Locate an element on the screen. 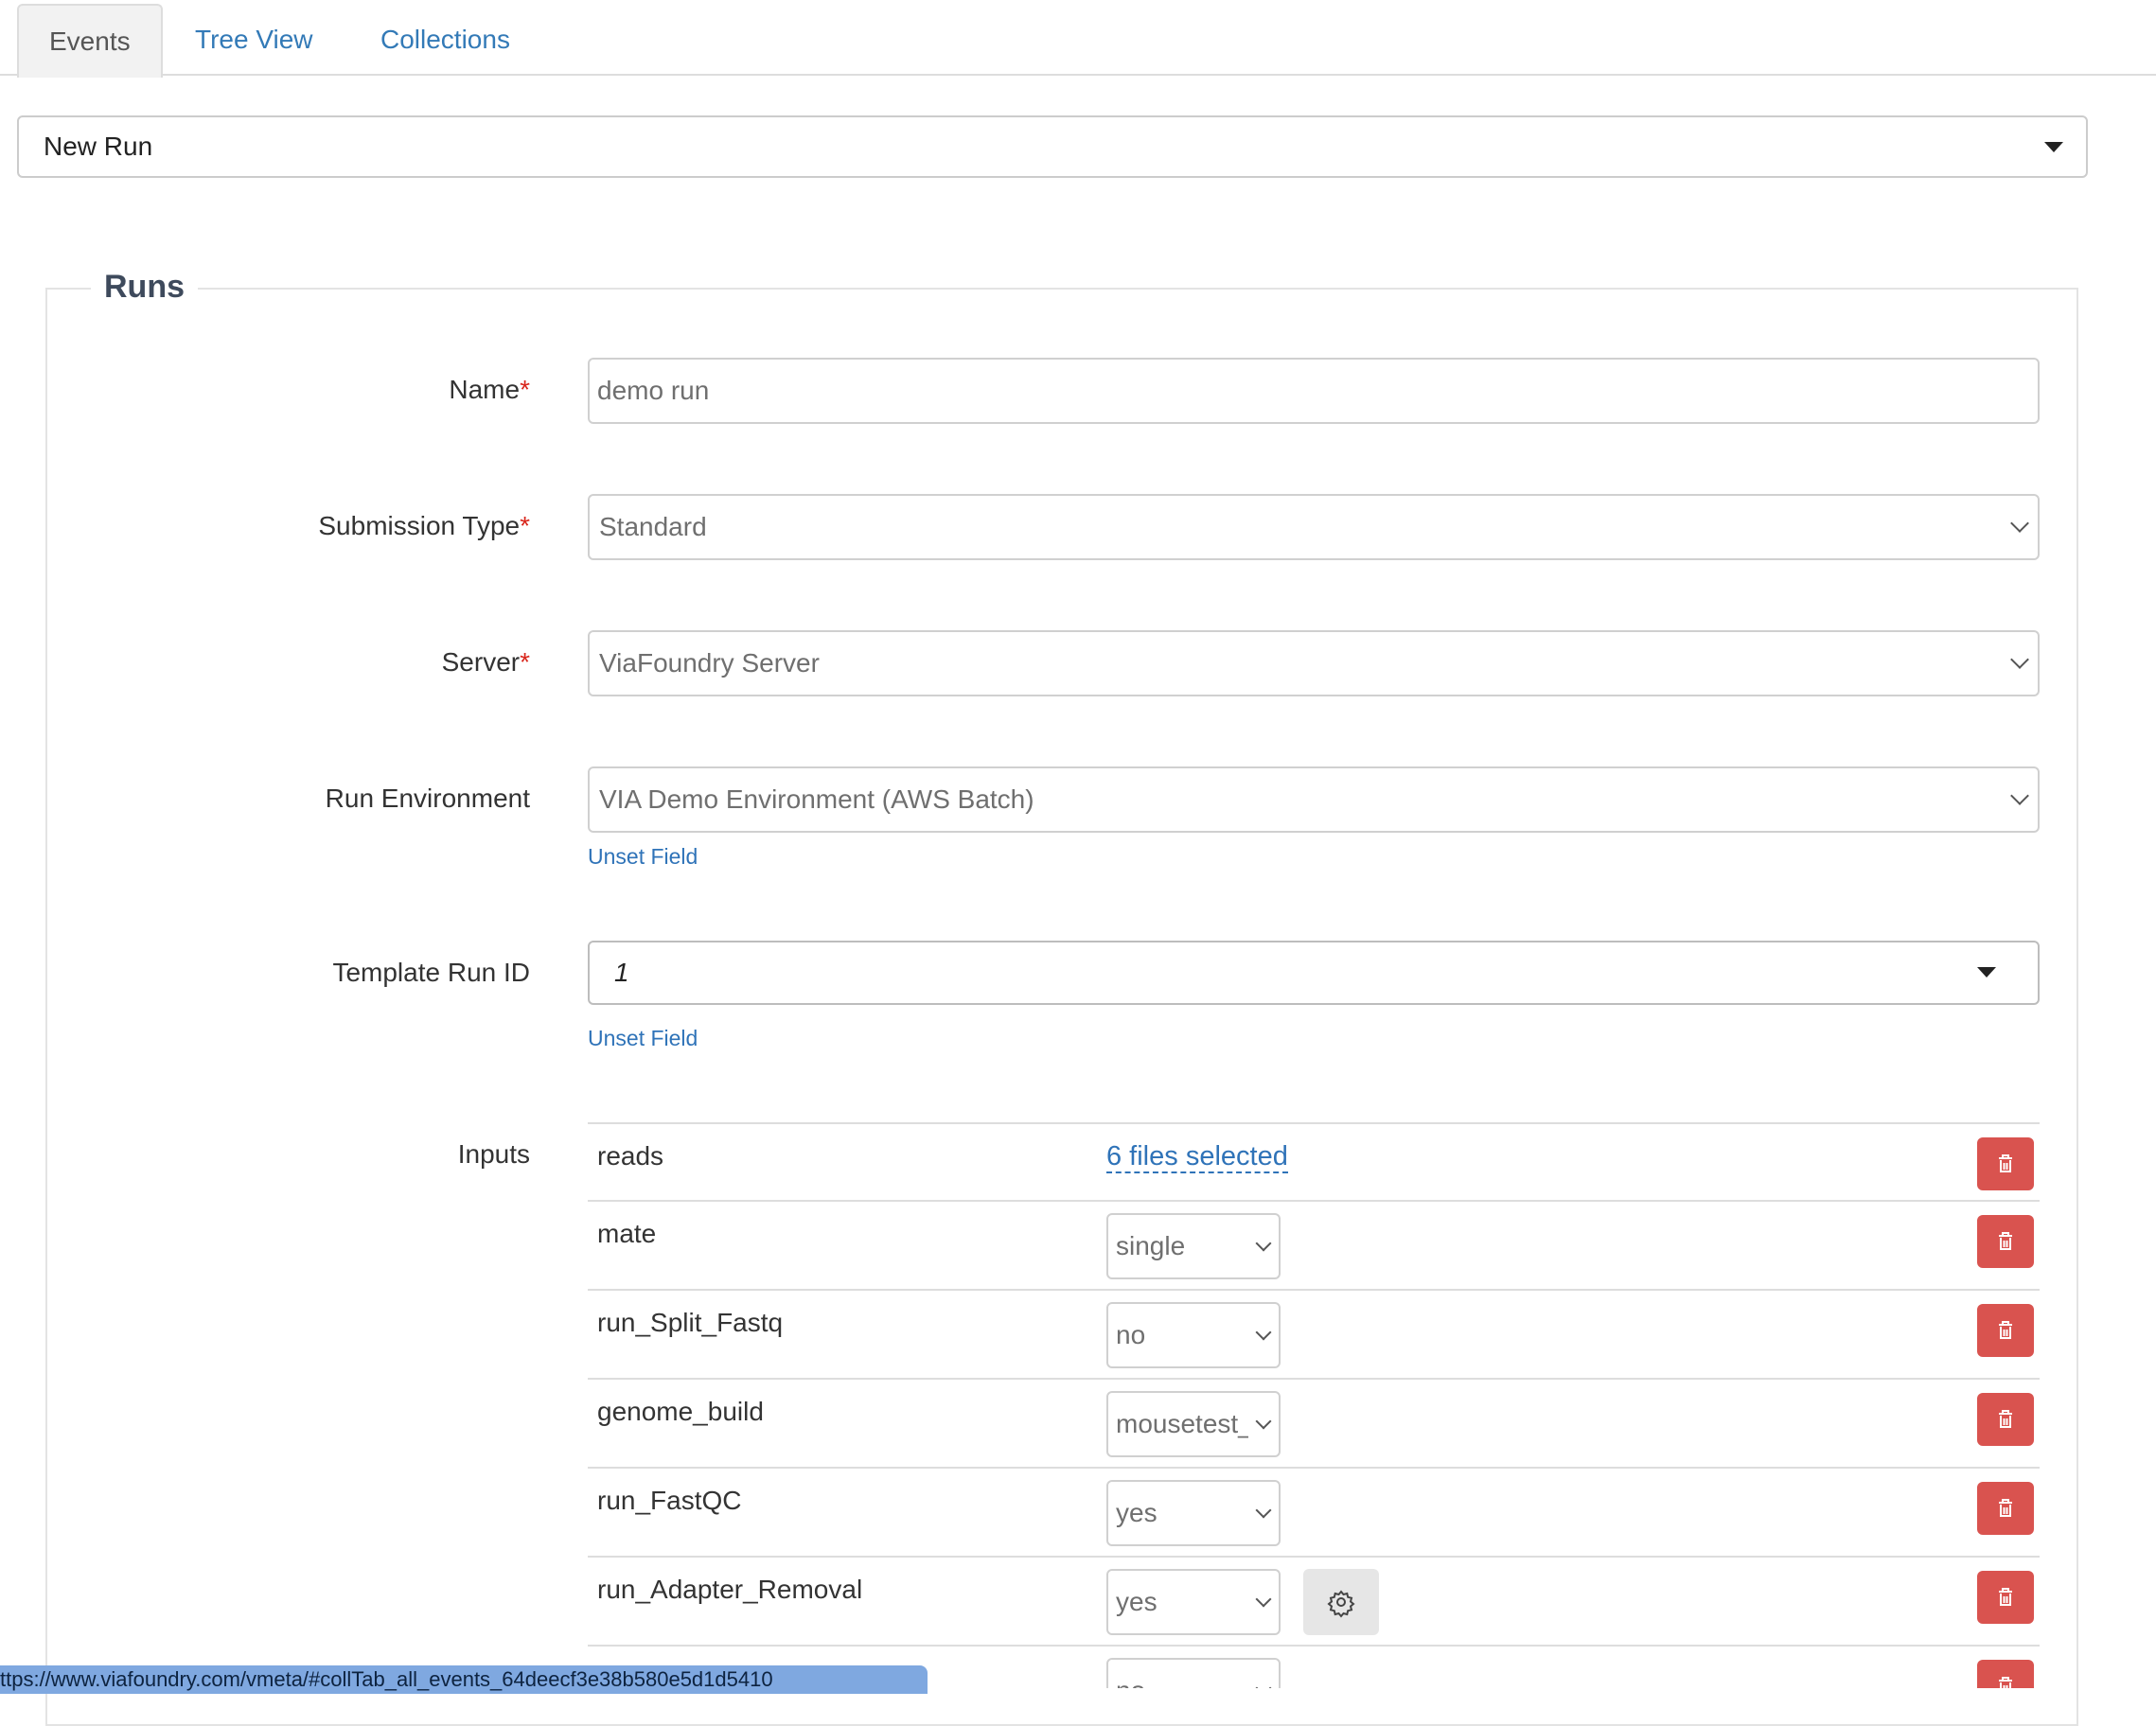 This screenshot has width=2156, height=1726. gear-icon is located at coordinates (1341, 1604).